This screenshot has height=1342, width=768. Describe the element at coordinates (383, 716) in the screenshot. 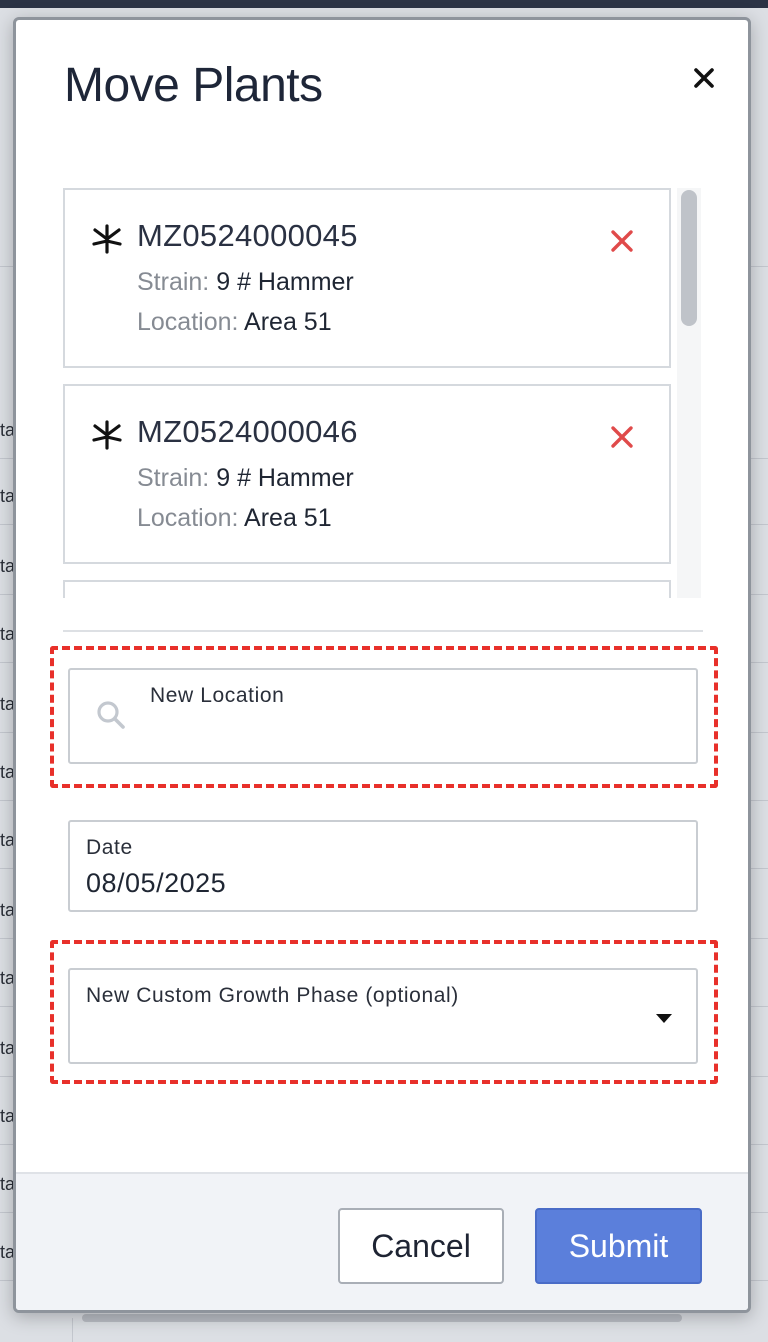

I see `new-location-field: New Location` at that location.